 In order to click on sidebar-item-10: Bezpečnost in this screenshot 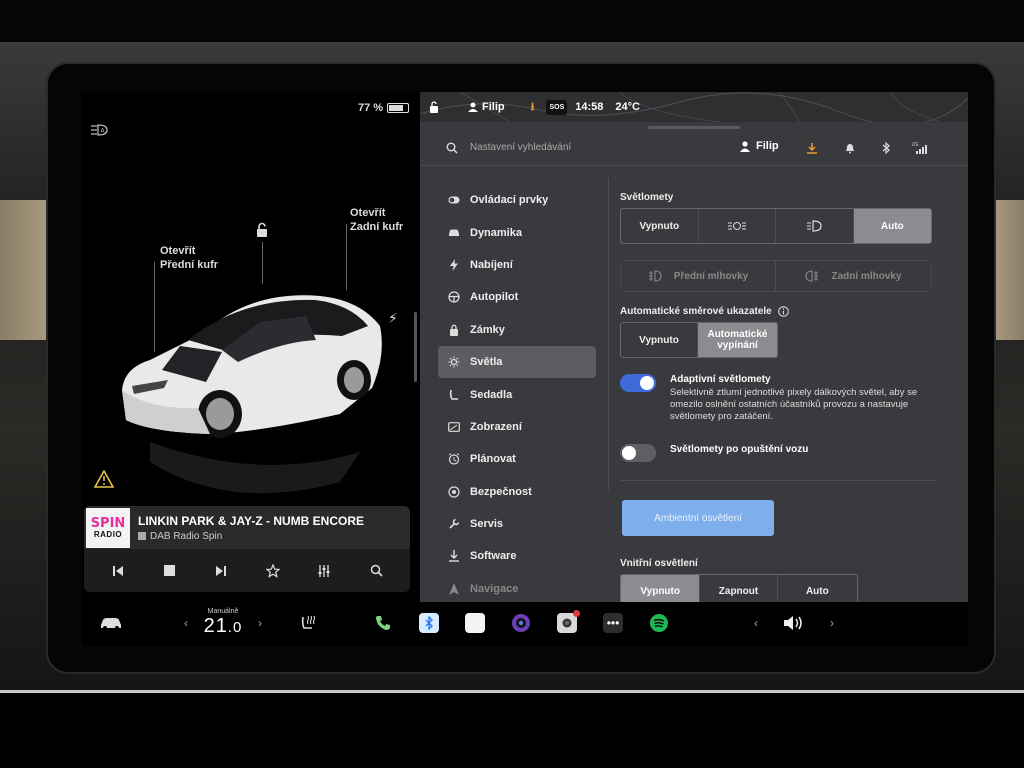, I will do `click(517, 492)`.